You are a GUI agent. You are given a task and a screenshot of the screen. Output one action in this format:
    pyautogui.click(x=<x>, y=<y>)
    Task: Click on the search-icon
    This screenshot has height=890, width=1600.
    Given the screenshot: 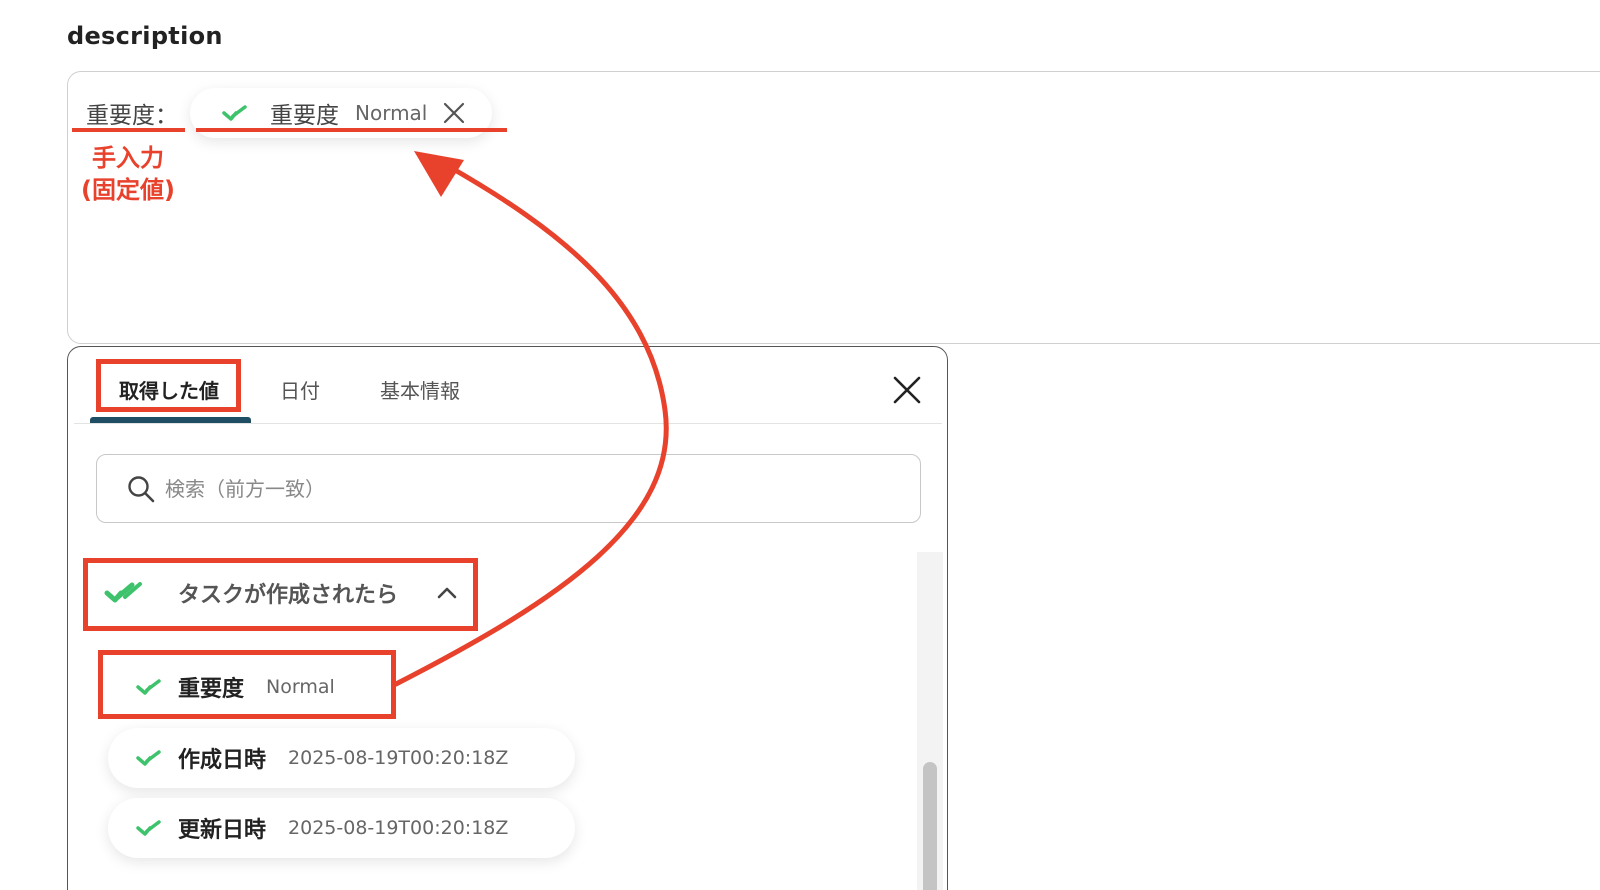 What is the action you would take?
    pyautogui.click(x=141, y=488)
    